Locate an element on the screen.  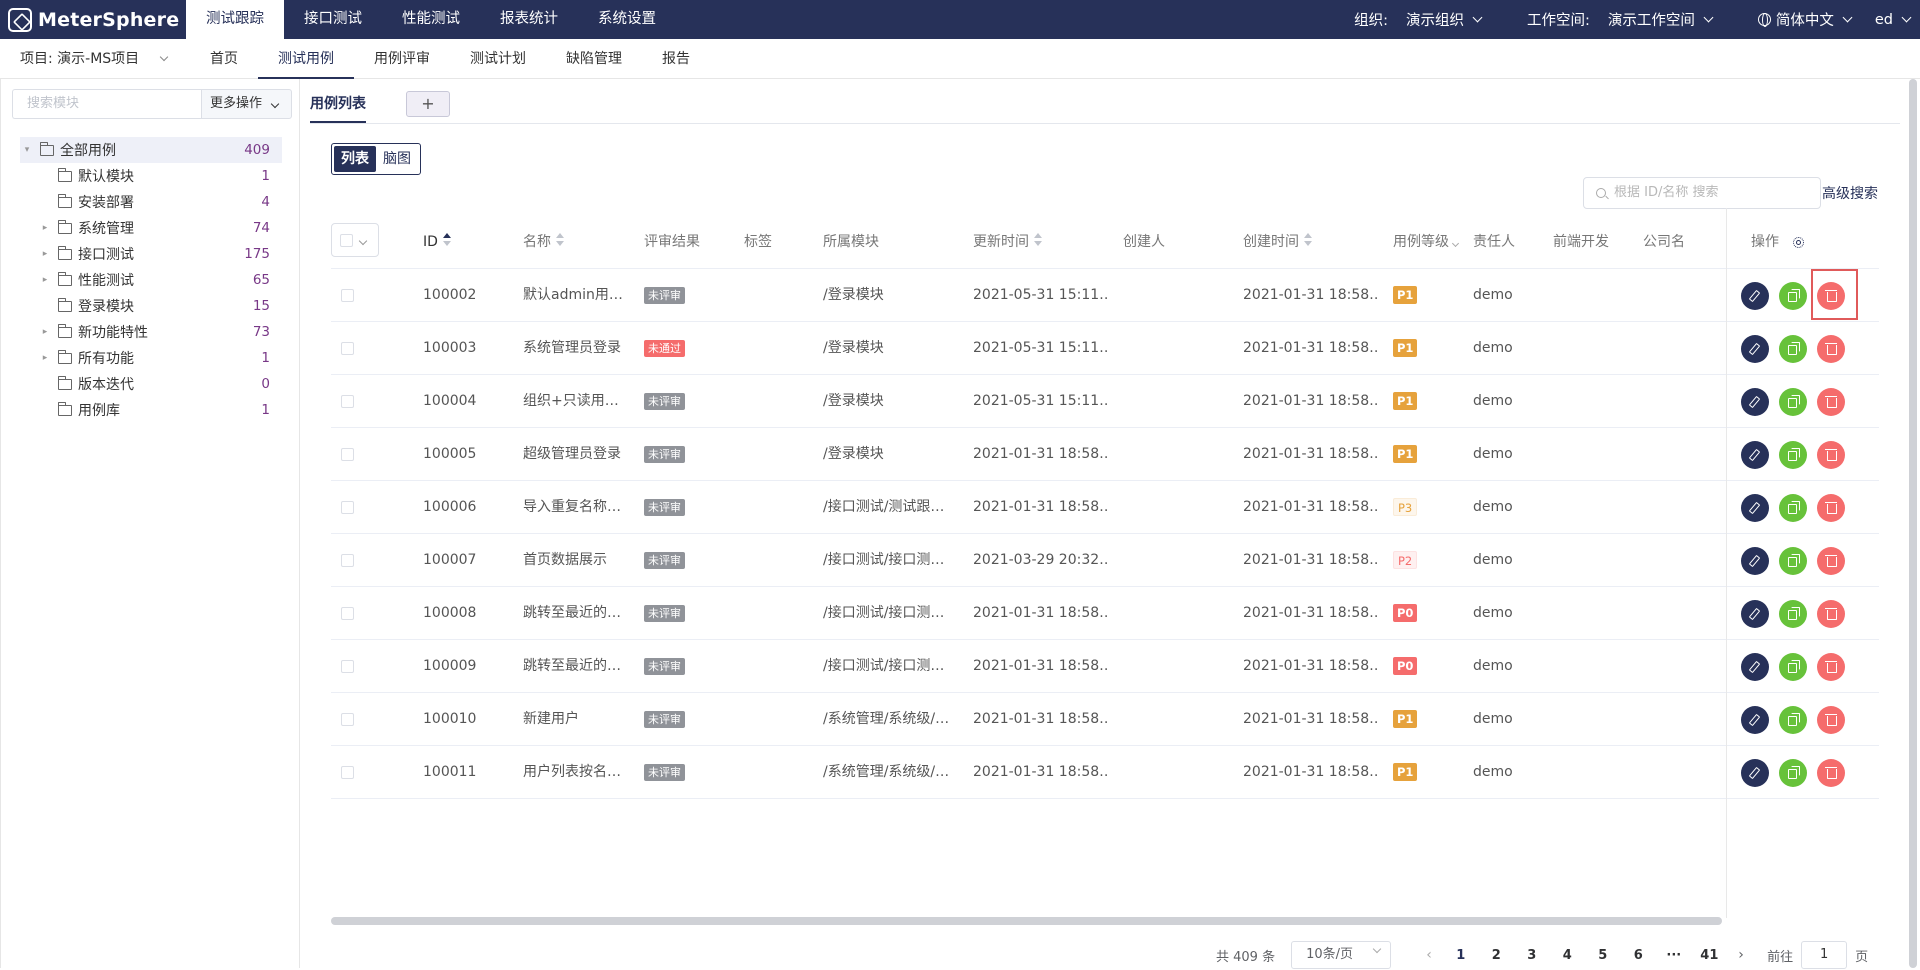
view-mindmap-button: 脑图 is located at coordinates (397, 159).